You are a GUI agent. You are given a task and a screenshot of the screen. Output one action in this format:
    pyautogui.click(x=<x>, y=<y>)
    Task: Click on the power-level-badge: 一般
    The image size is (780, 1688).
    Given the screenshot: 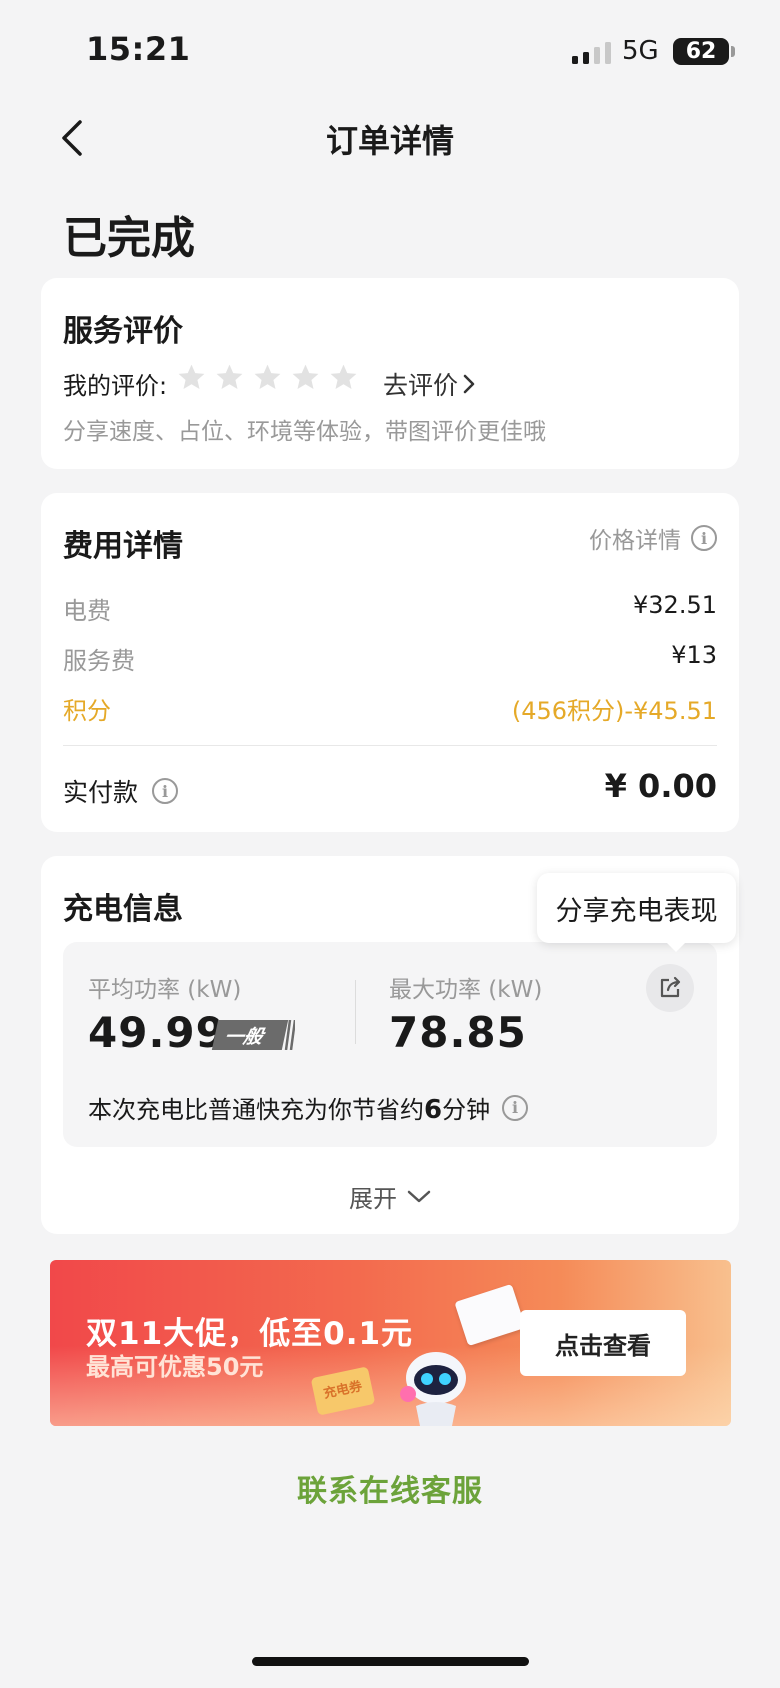 What is the action you would take?
    pyautogui.click(x=250, y=1035)
    